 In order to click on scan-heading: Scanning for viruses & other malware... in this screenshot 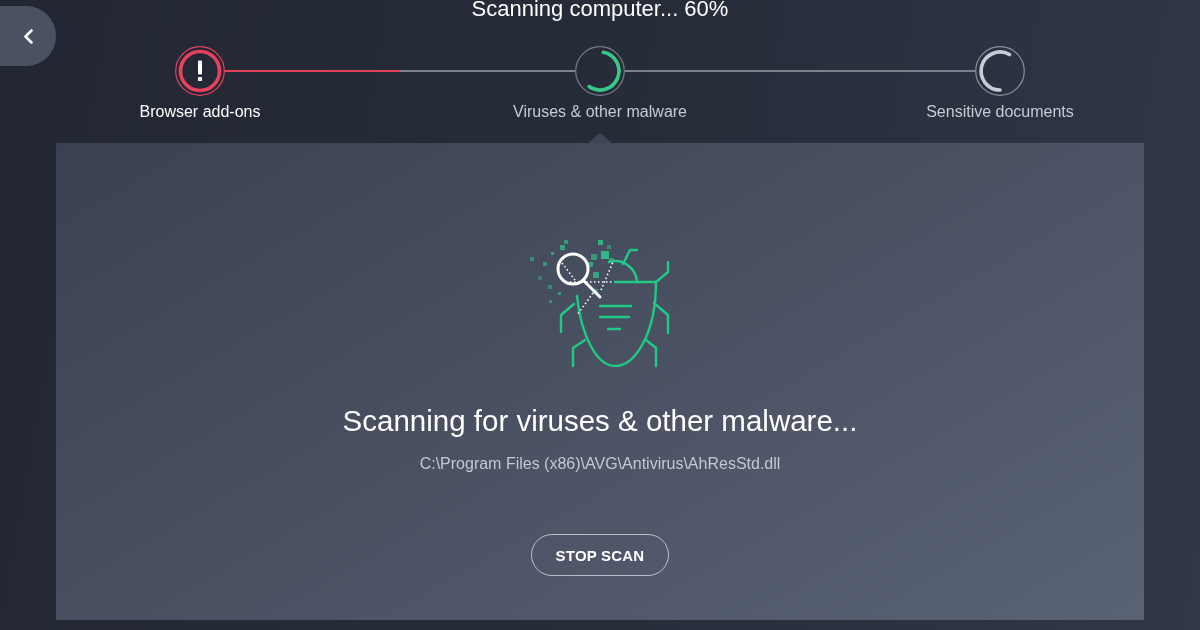, I will do `click(600, 421)`.